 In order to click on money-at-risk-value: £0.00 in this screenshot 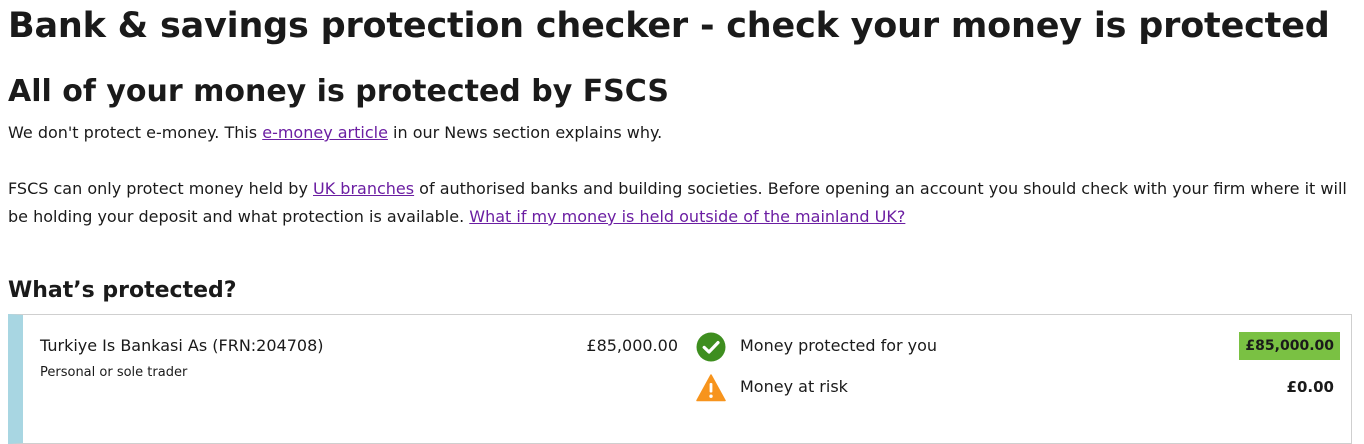, I will do `click(1310, 387)`.